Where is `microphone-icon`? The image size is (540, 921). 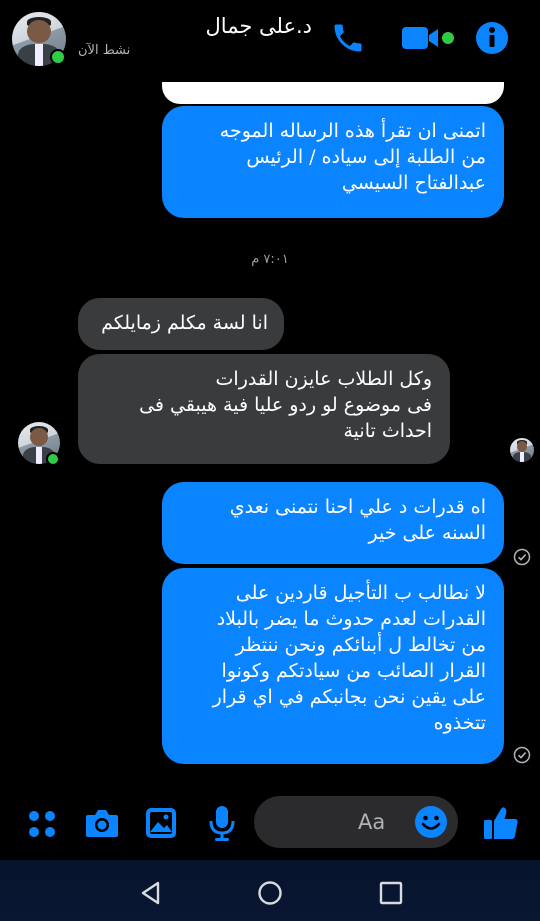 microphone-icon is located at coordinates (222, 823).